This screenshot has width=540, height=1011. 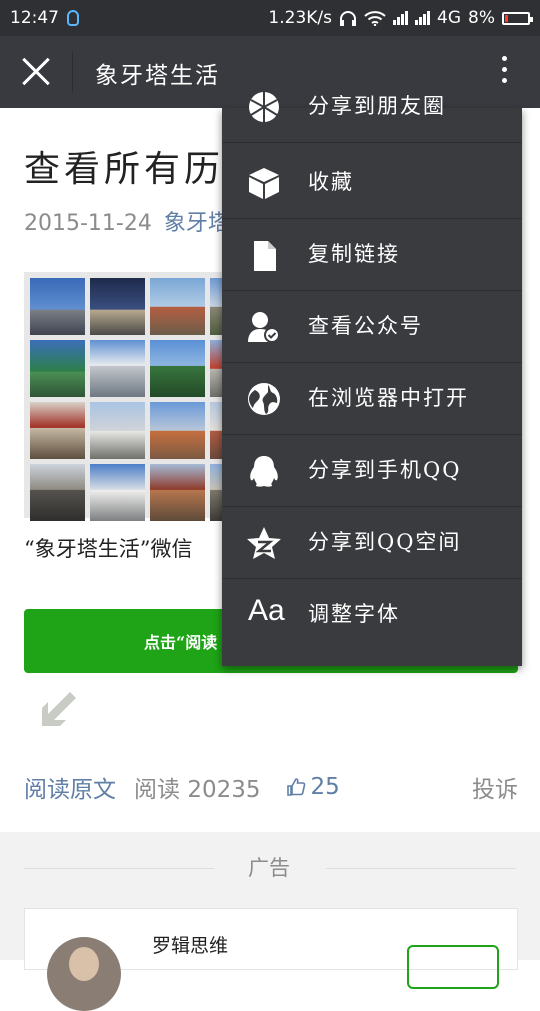 I want to click on menu-item-share-moments: 分享到朋友圈, so click(x=372, y=106).